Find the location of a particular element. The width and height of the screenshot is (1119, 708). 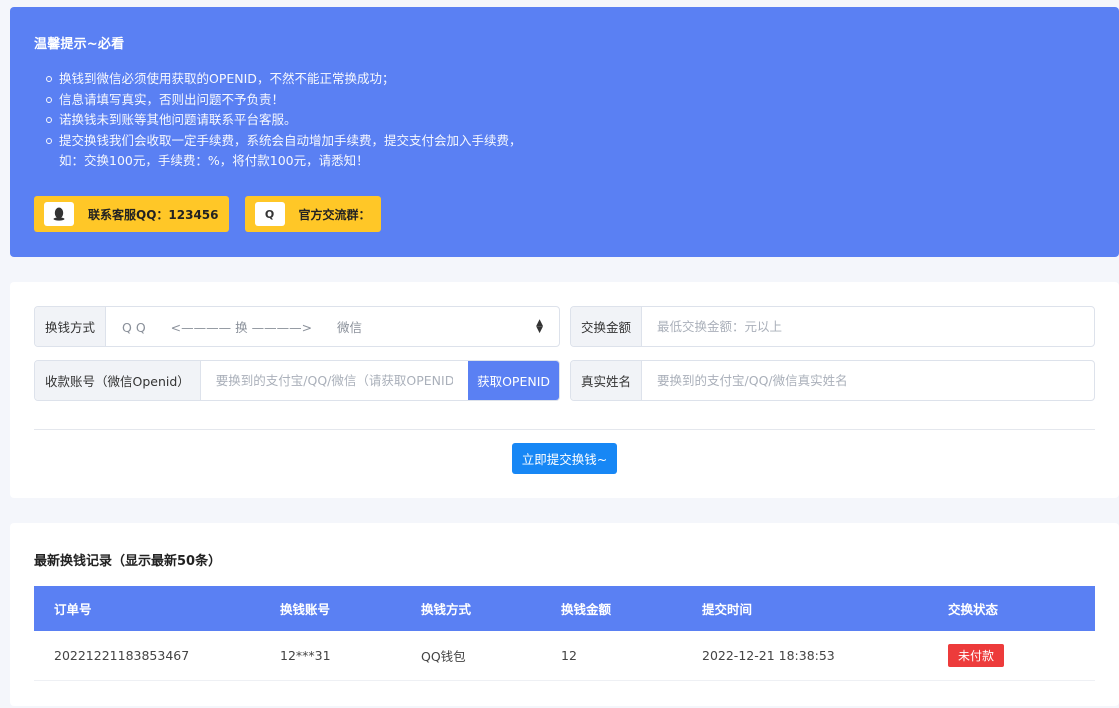

get-openid-button: 获取OPENID is located at coordinates (513, 380).